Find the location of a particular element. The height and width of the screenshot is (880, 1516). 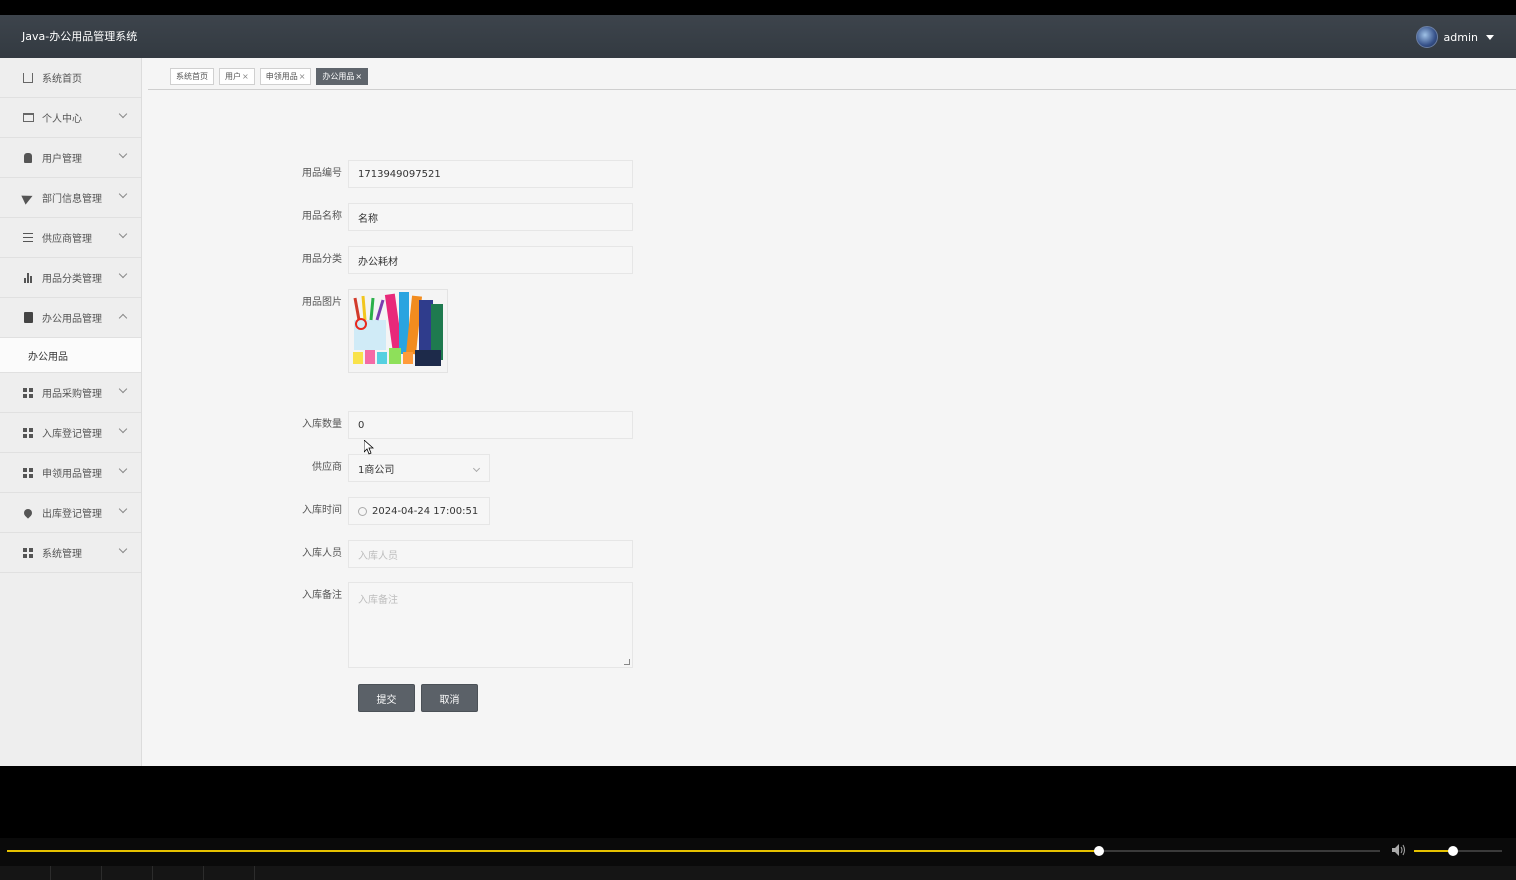

tab-label: 系统首页 is located at coordinates (192, 76).